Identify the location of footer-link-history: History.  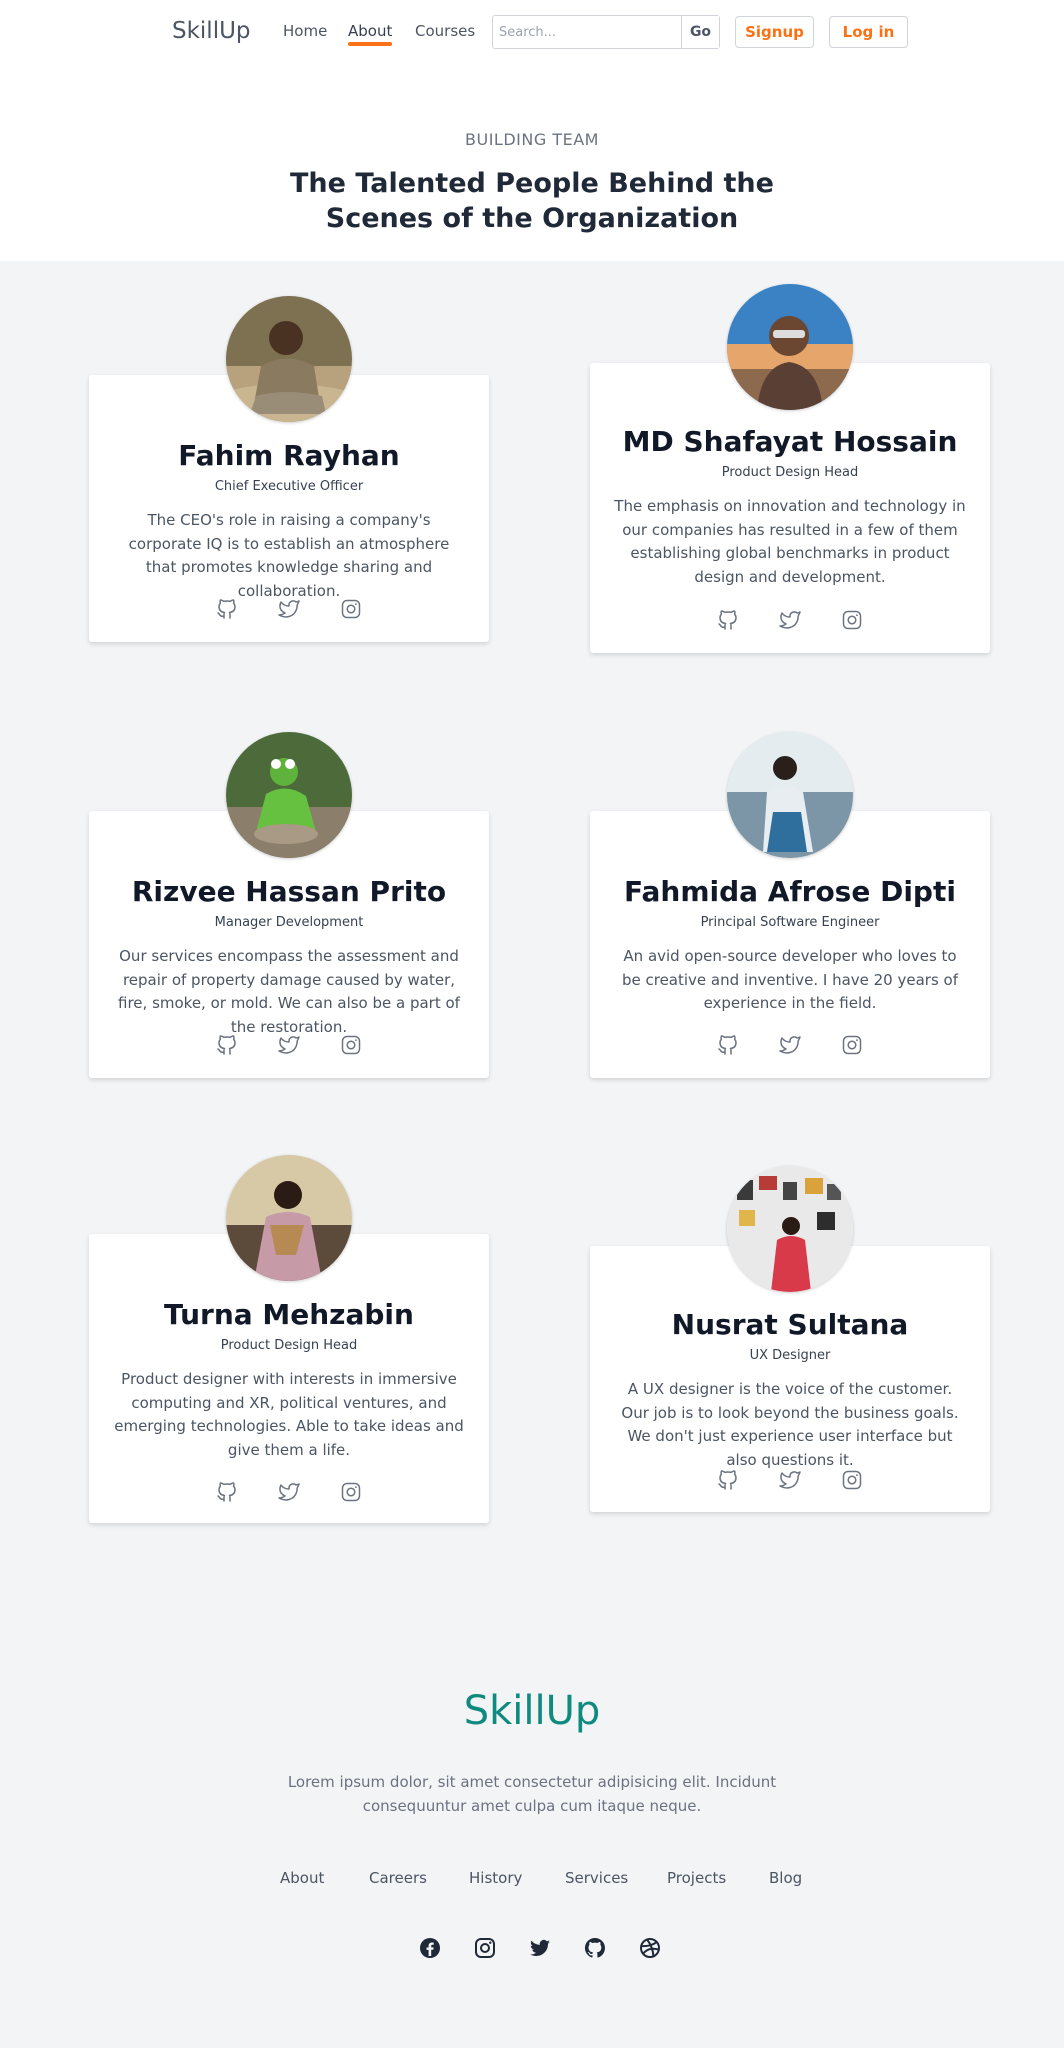
(495, 1878).